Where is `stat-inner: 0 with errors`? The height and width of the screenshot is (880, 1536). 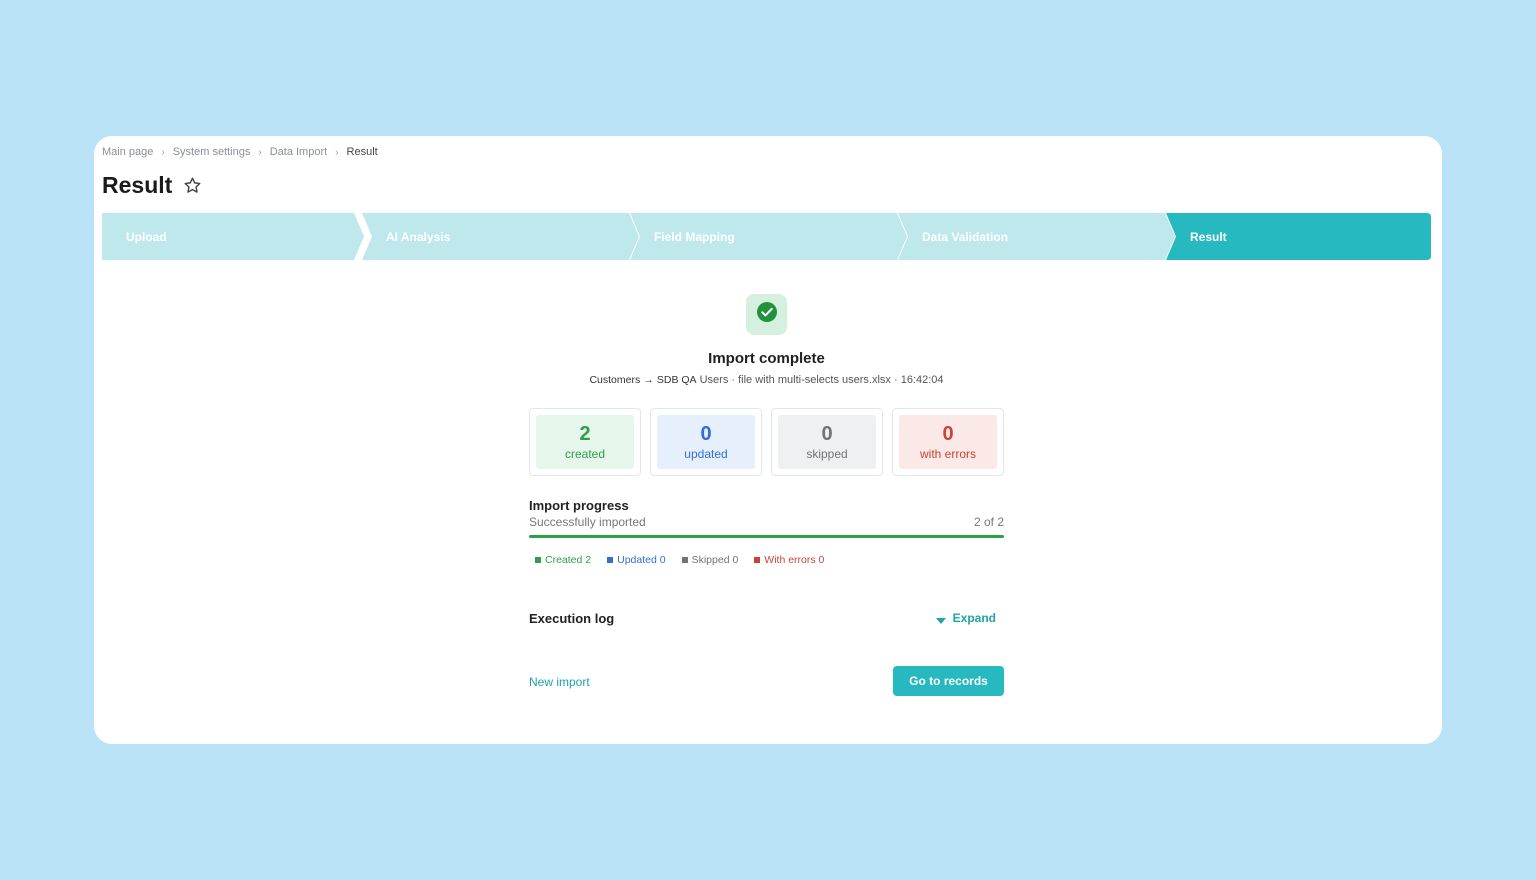
stat-inner: 0 with errors is located at coordinates (948, 442).